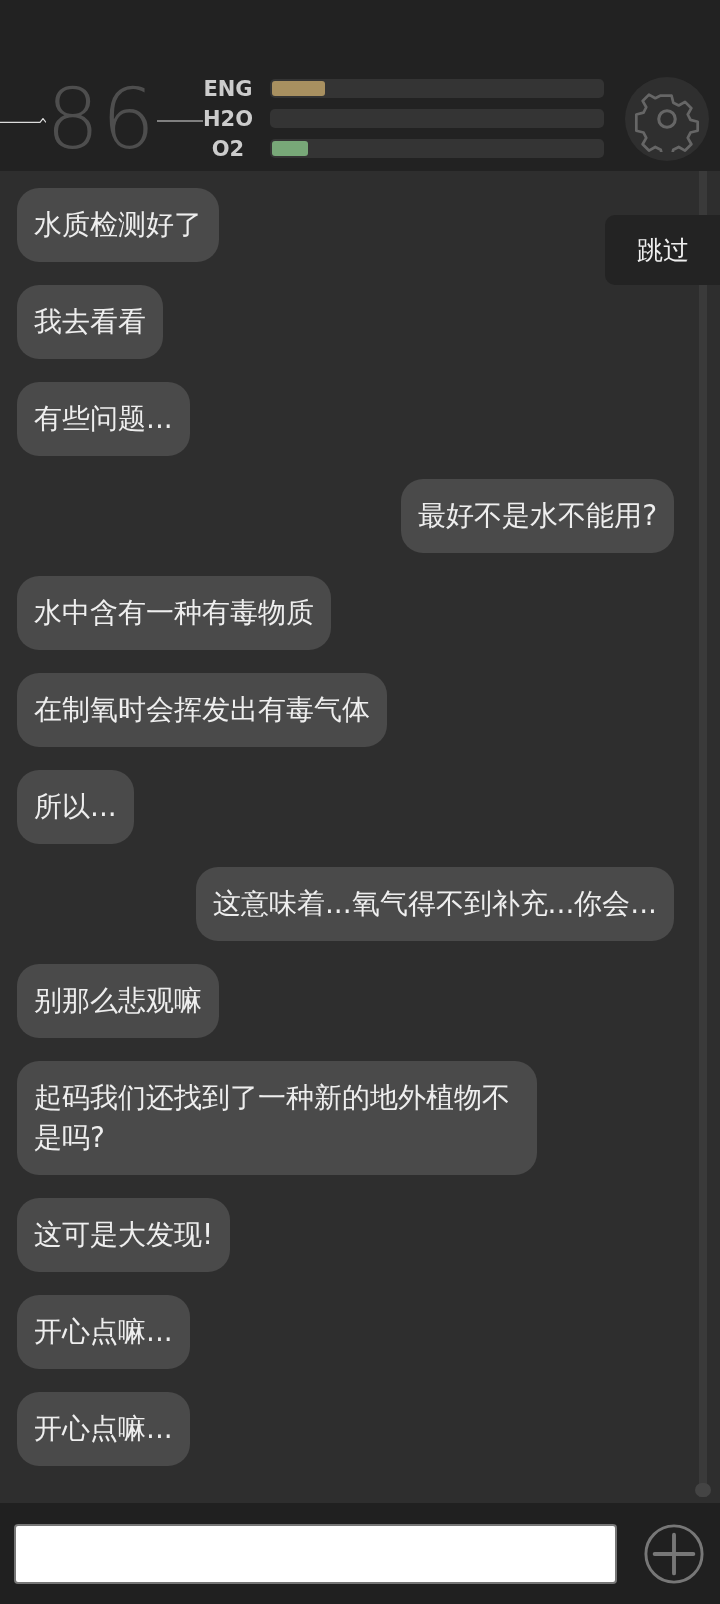  What do you see at coordinates (537, 516) in the screenshot?
I see `message-bubble: 最好不是水不能用?` at bounding box center [537, 516].